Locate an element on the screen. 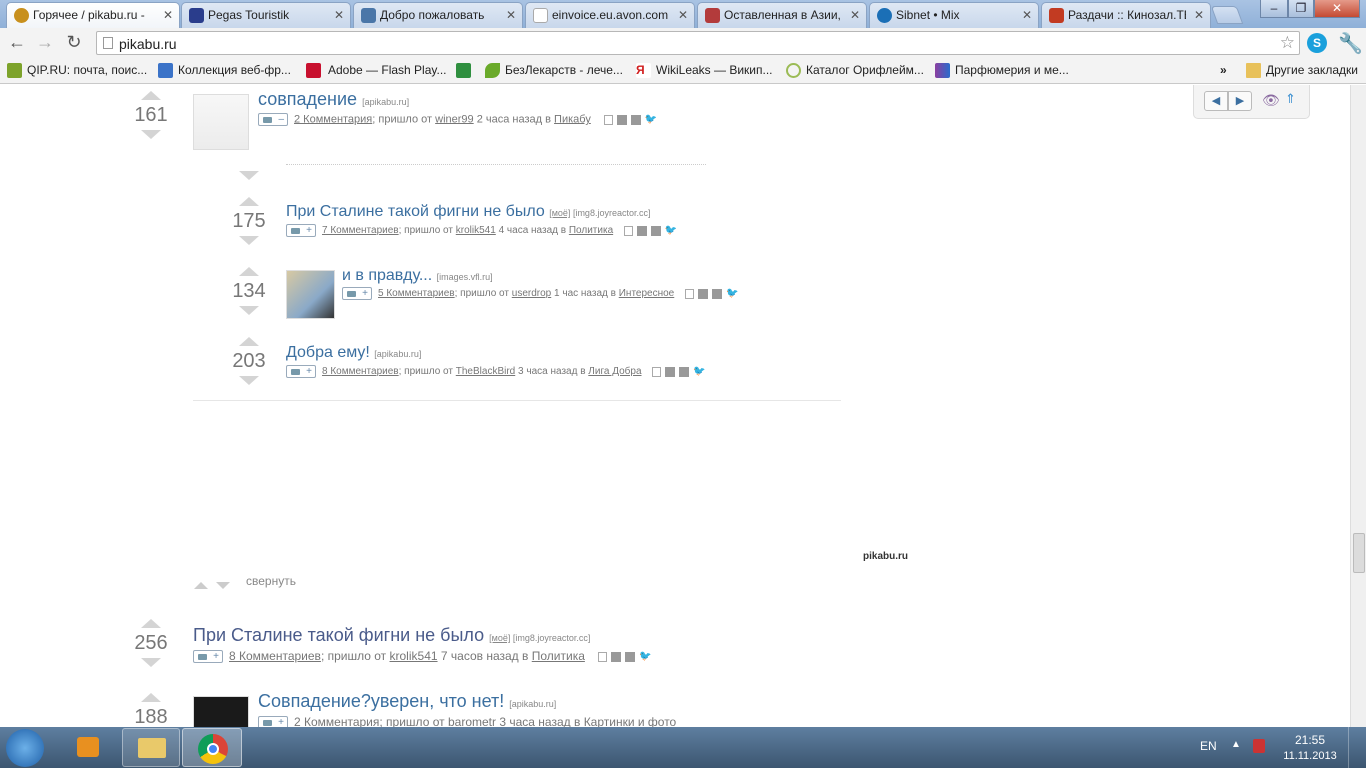 This screenshot has width=1366, height=768. scroll-up-icon: ⇑ is located at coordinates (1290, 99).